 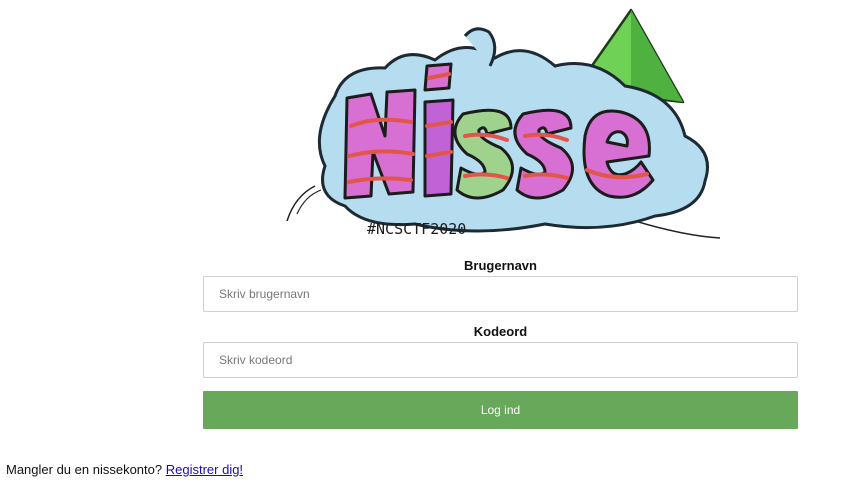 I want to click on password-input, so click(x=500, y=360).